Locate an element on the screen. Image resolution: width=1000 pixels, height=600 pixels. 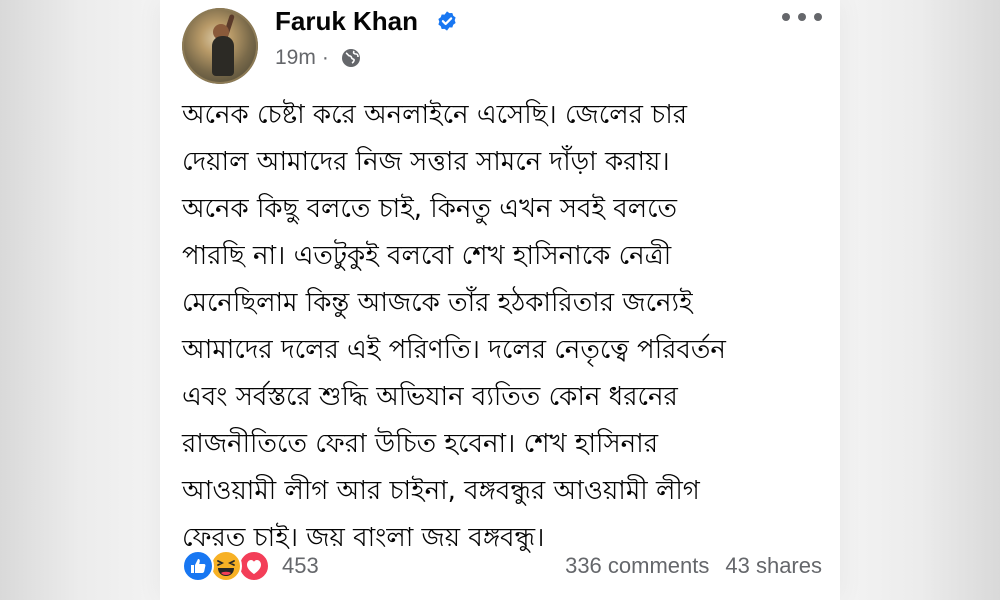
post-footer: 453 336 comments 43 shares is located at coordinates (502, 566).